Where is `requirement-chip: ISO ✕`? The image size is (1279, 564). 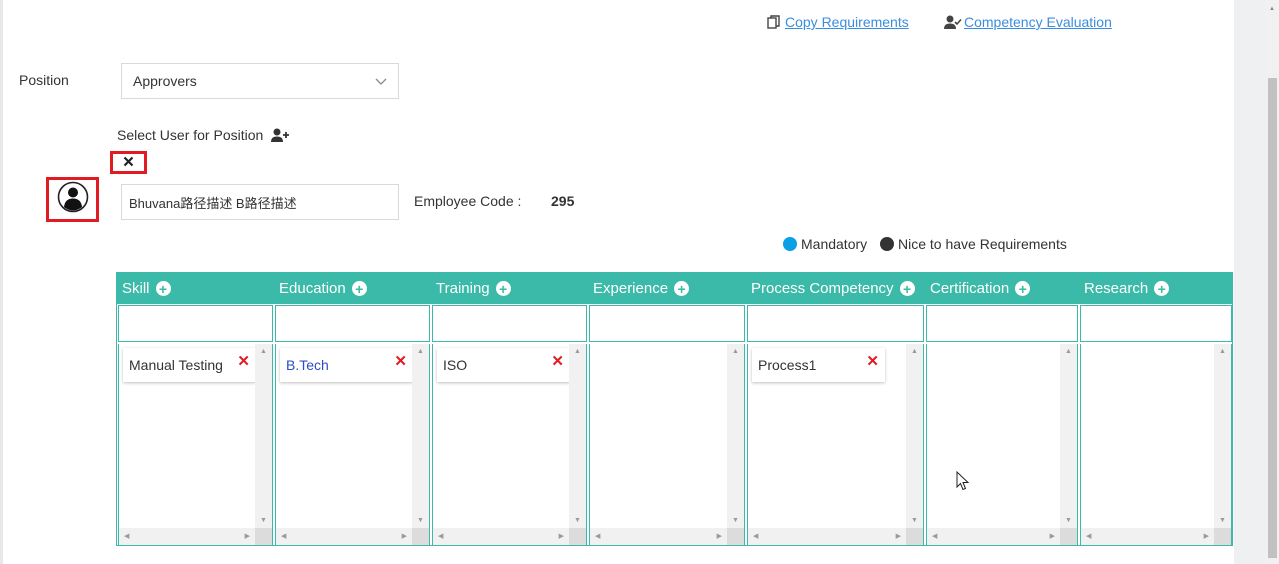 requirement-chip: ISO ✕ is located at coordinates (503, 365).